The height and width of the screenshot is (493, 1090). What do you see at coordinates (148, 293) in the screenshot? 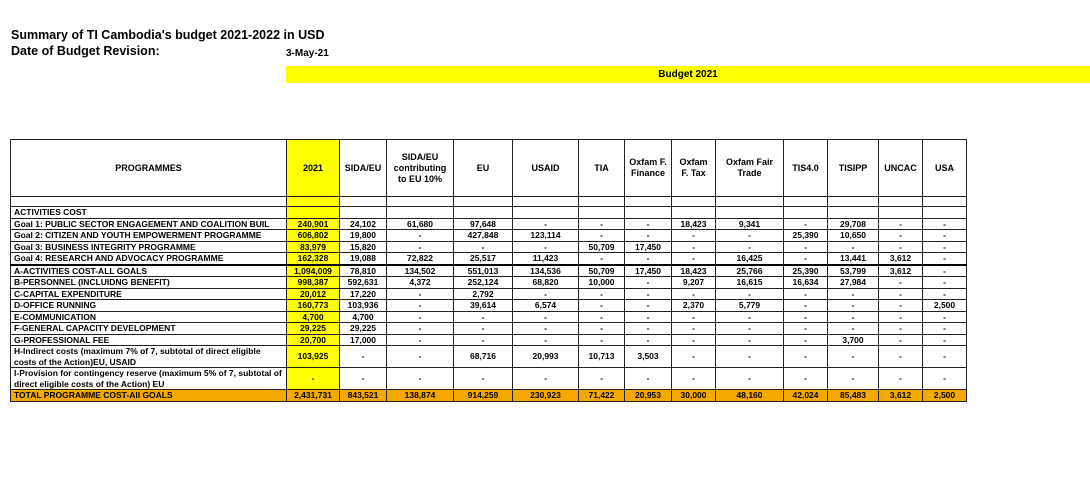
I see `row-label: C-CAPITAL EXPENDITURE` at bounding box center [148, 293].